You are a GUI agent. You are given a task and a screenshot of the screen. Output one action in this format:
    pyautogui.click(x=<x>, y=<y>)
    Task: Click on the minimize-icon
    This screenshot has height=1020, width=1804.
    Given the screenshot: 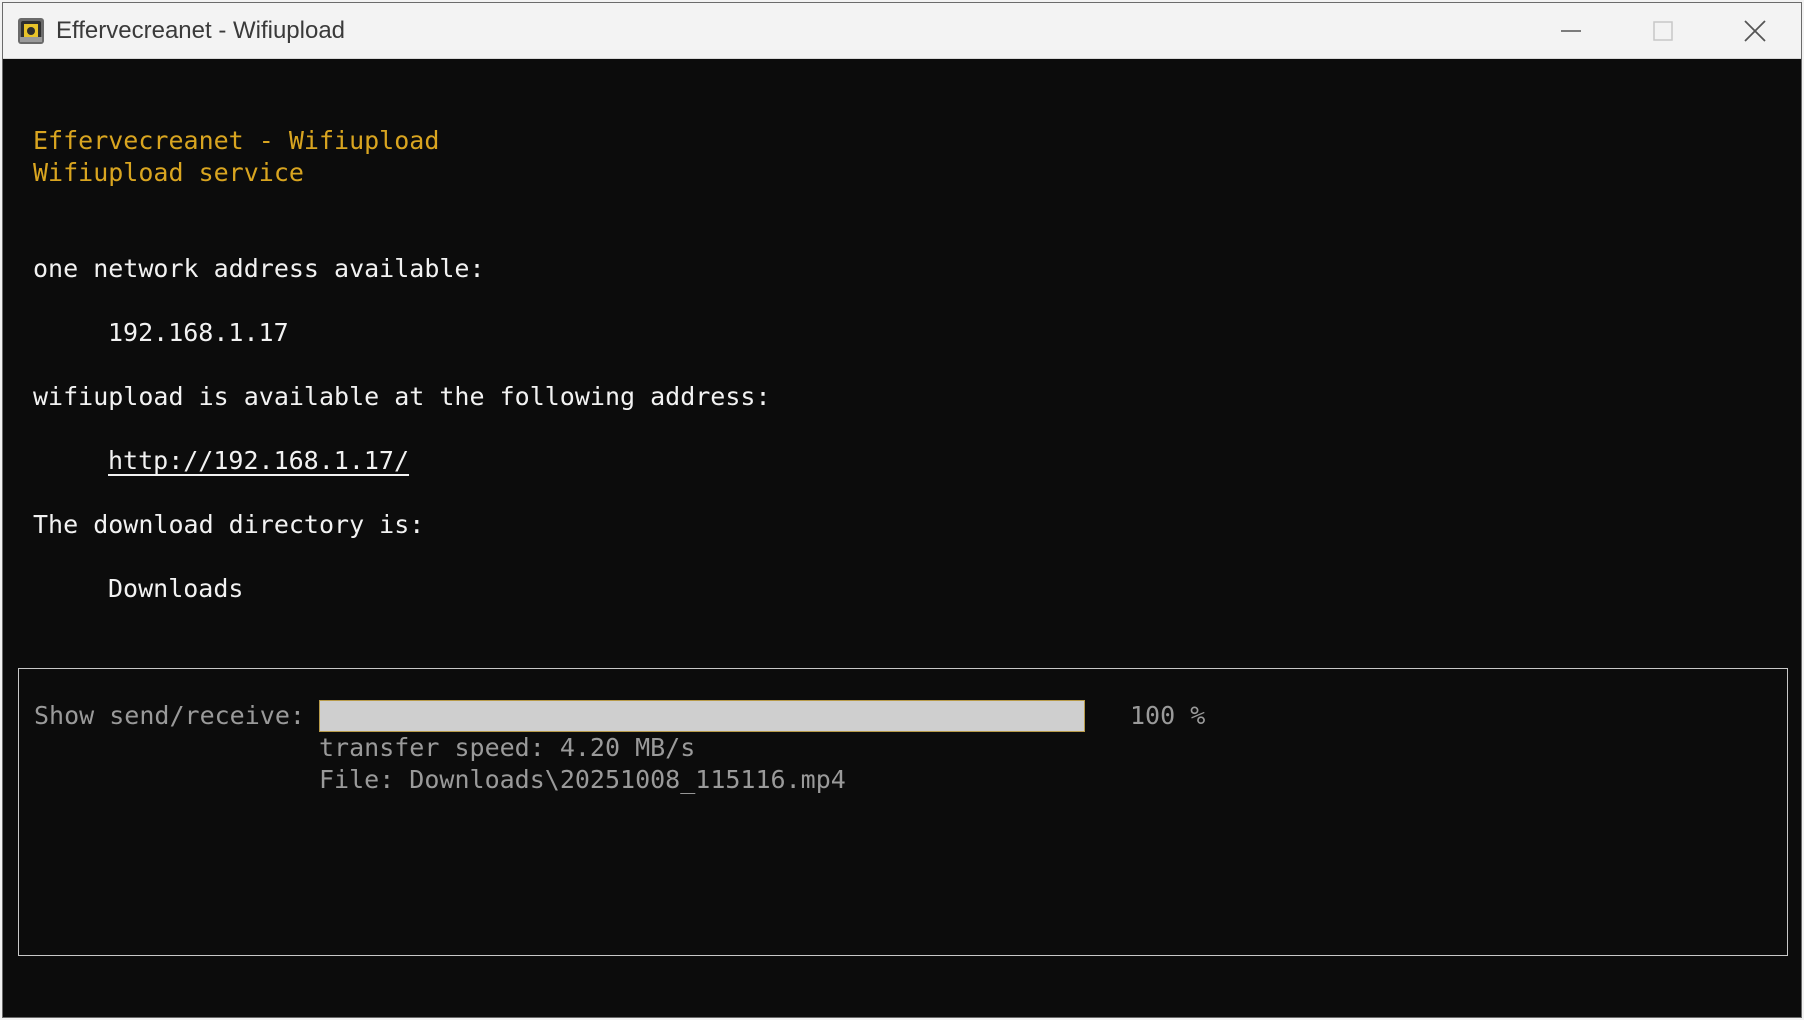 What is the action you would take?
    pyautogui.click(x=1571, y=31)
    